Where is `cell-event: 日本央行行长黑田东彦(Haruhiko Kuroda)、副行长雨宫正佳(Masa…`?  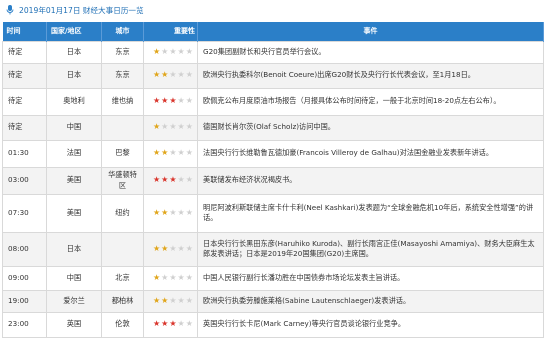 cell-event: 日本央行行长黑田东彦(Haruhiko Kuroda)、副行长雨宫正佳(Masa… is located at coordinates (370, 249).